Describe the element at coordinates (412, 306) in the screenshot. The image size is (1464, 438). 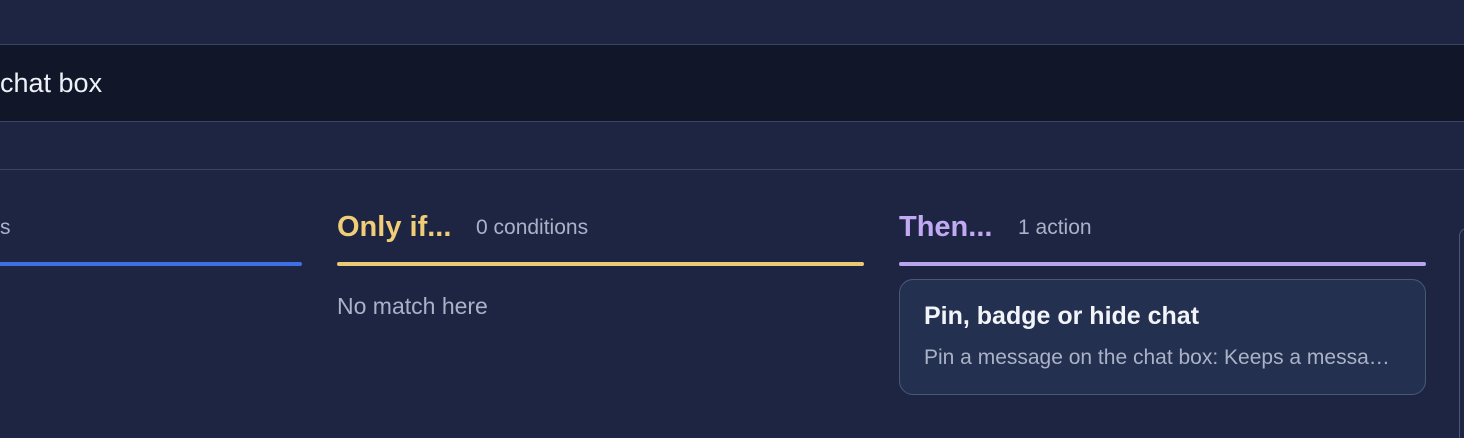
I see `conditions-empty-message: No match here` at that location.